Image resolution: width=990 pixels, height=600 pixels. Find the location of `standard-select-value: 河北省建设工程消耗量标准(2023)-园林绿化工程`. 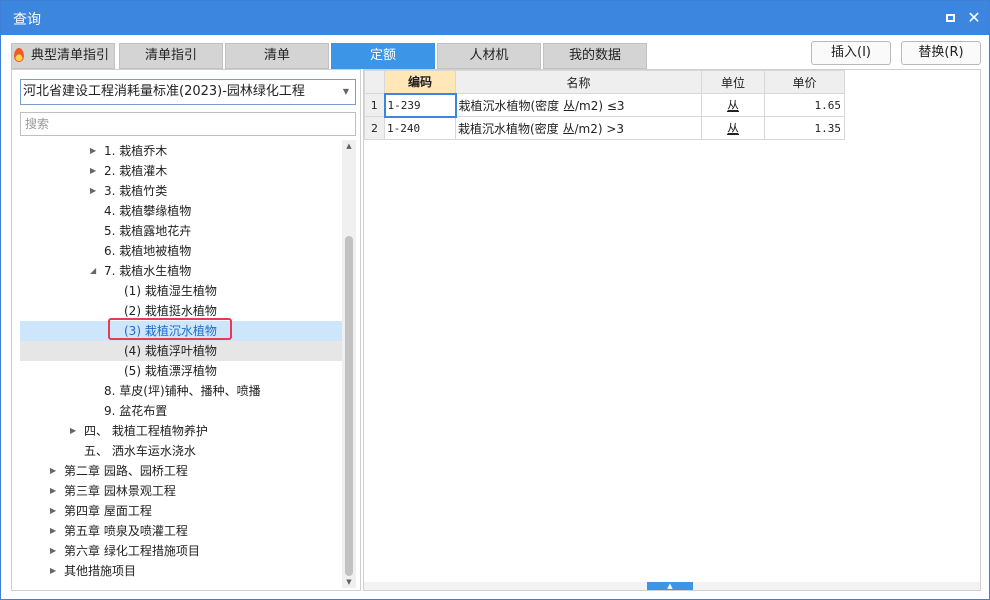

standard-select-value: 河北省建设工程消耗量标准(2023)-园林绿化工程 is located at coordinates (164, 91).